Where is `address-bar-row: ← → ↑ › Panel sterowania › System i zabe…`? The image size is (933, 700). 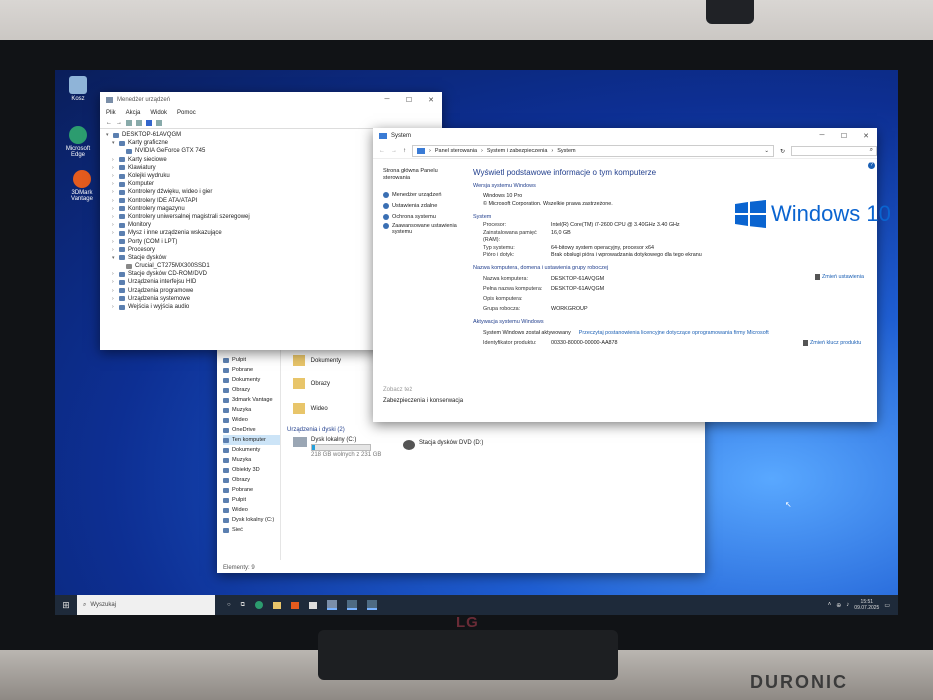 address-bar-row: ← → ↑ › Panel sterowania › System i zabe… is located at coordinates (625, 151).